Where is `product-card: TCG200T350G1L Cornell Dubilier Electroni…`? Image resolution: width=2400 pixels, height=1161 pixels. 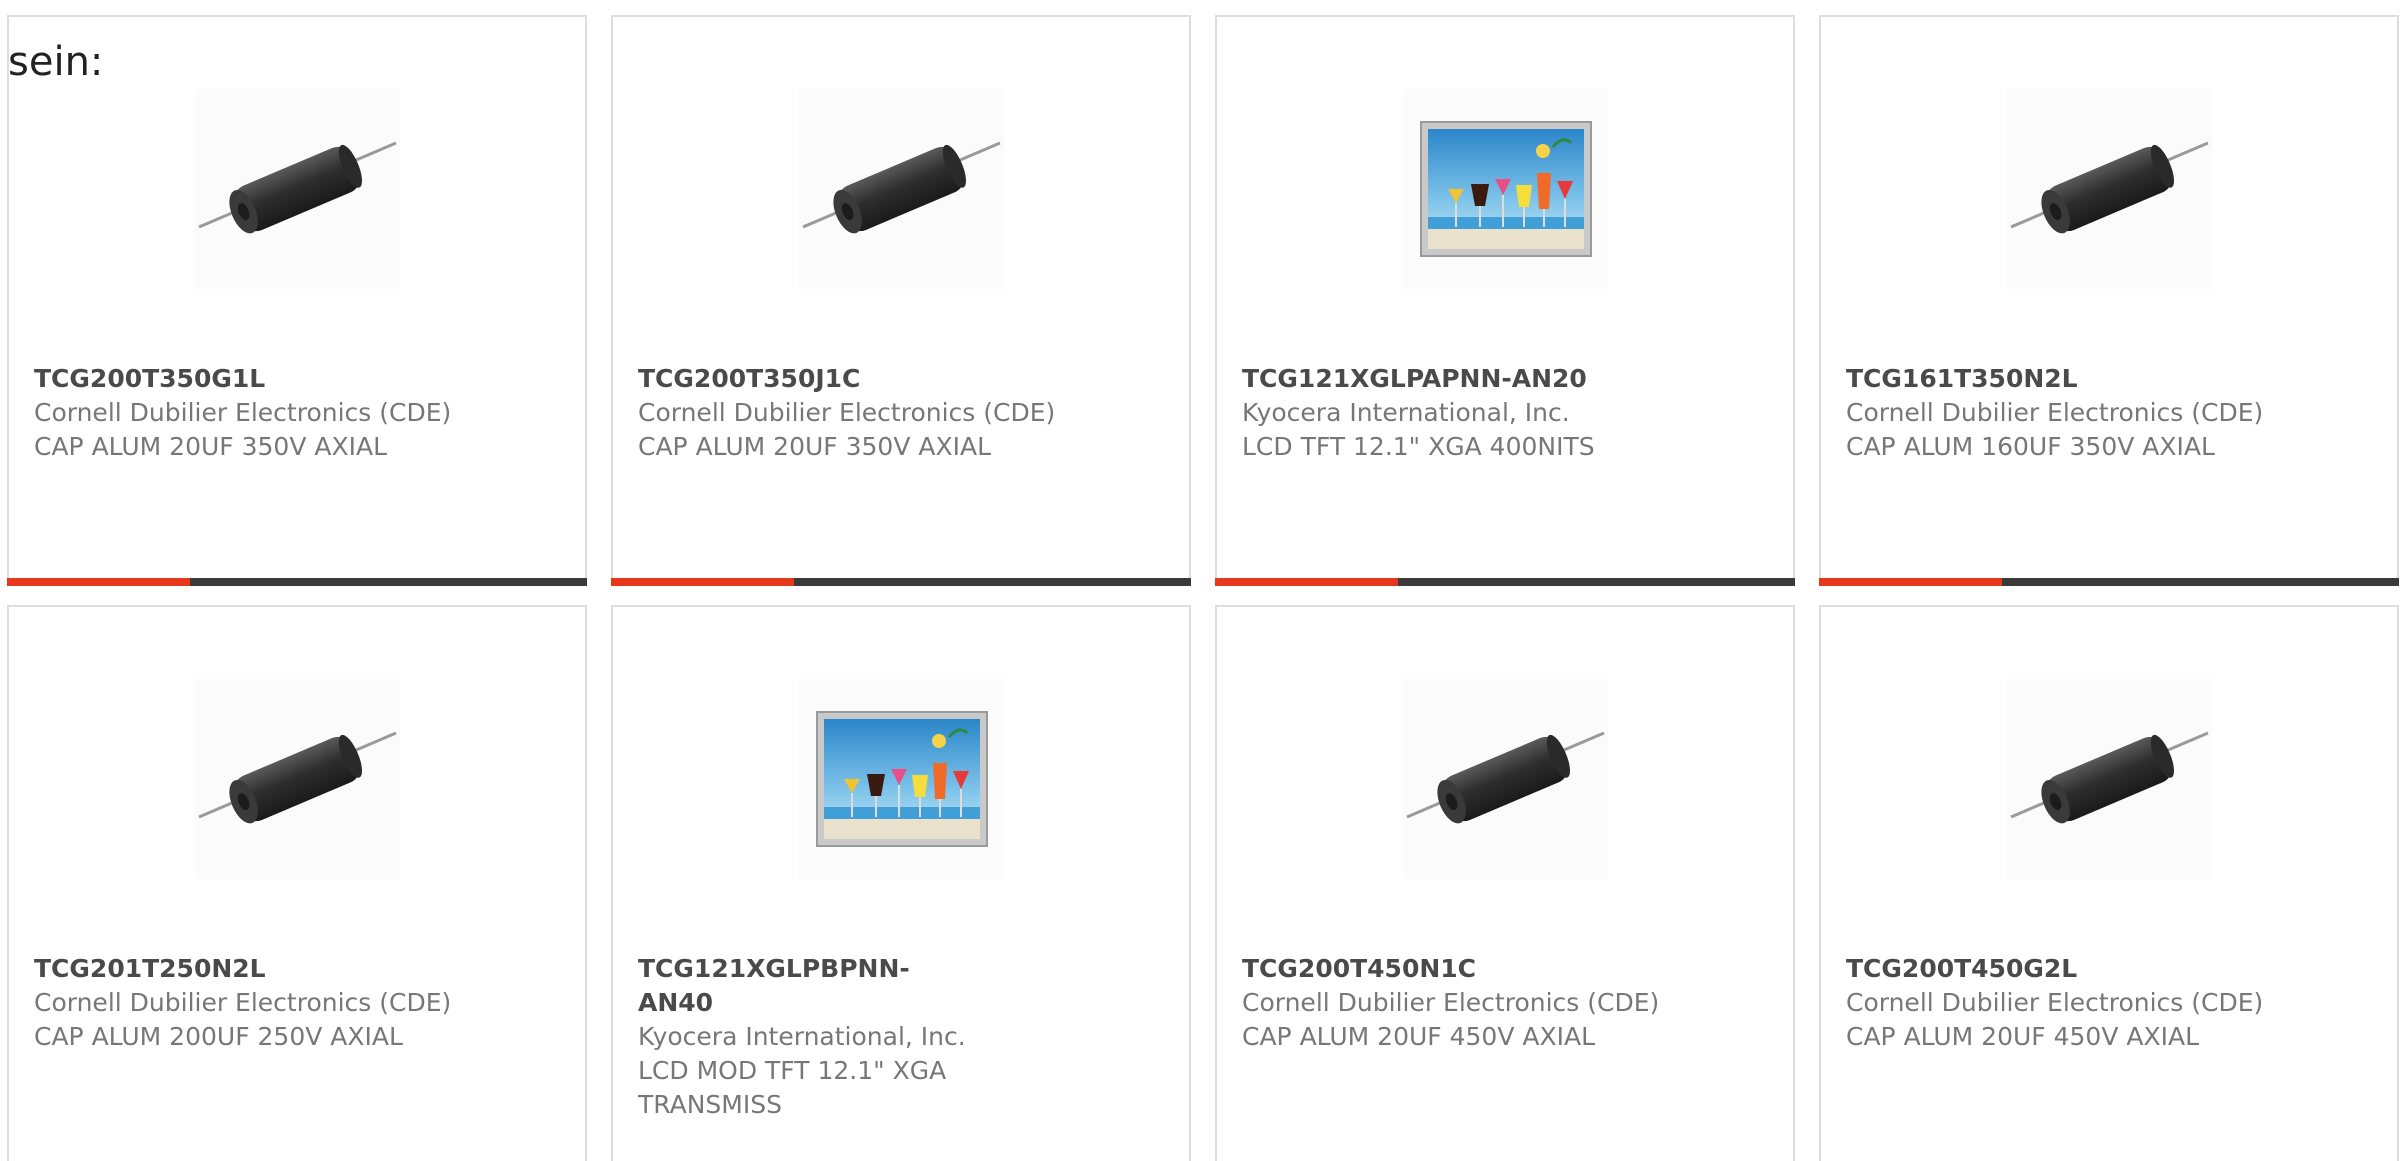
product-card: TCG200T350G1L Cornell Dubilier Electroni… is located at coordinates (297, 300).